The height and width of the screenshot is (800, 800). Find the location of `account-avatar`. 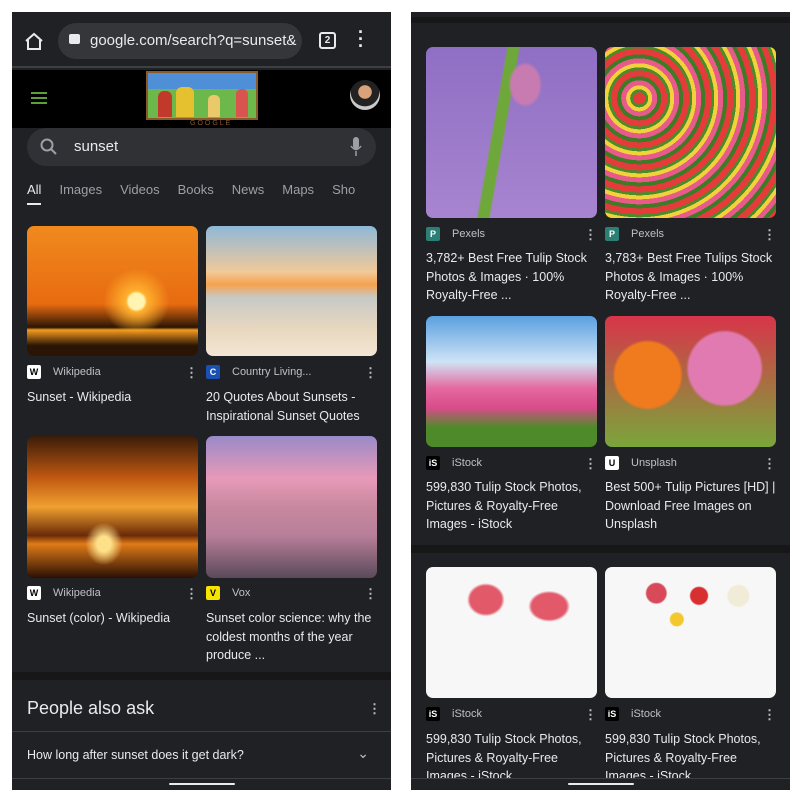

account-avatar is located at coordinates (365, 95).